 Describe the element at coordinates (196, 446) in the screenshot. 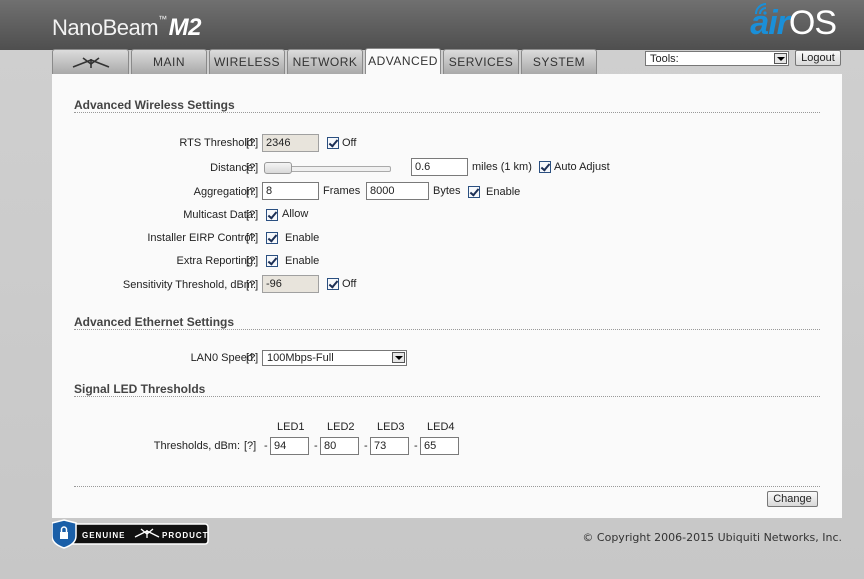

I see `thresholds-label: Thresholds, dBm:` at that location.